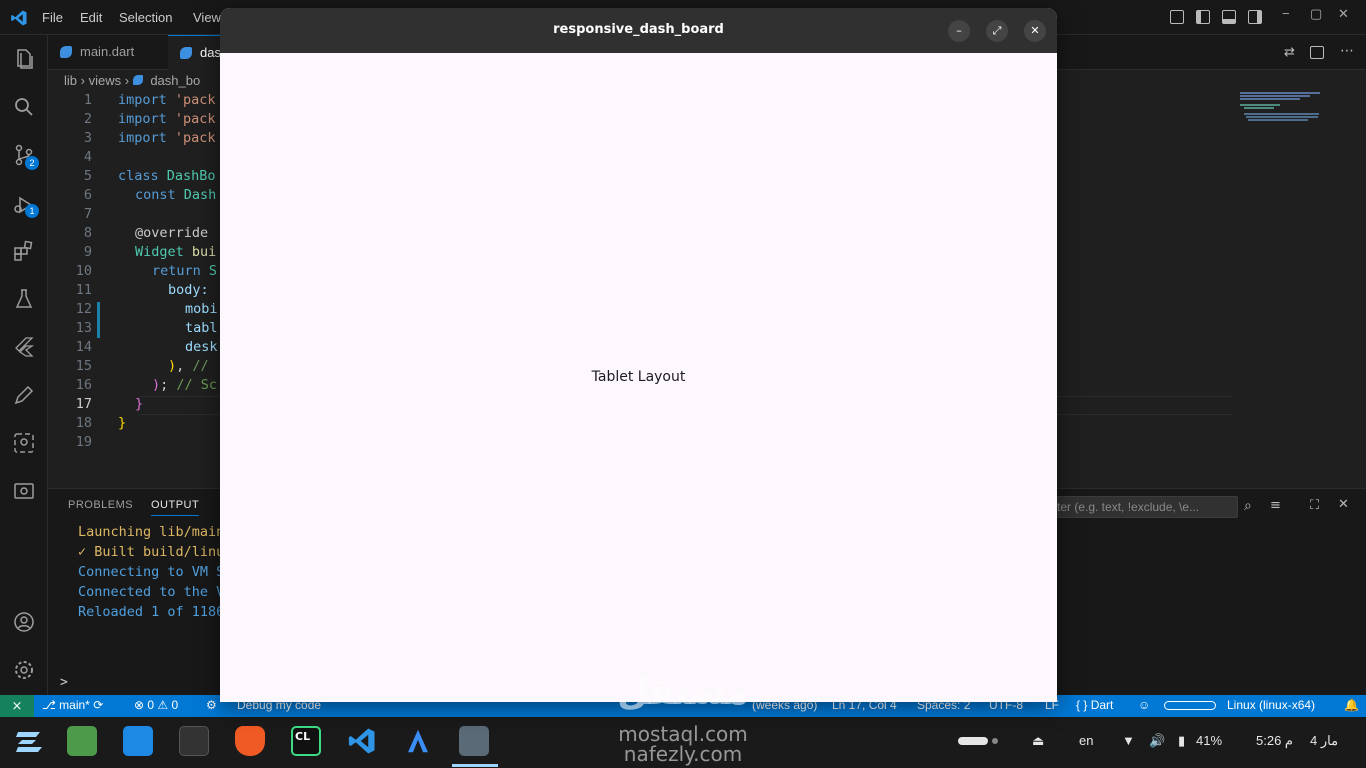 Image resolution: width=1366 pixels, height=768 pixels. What do you see at coordinates (995, 741) in the screenshot?
I see `workspace-dot` at bounding box center [995, 741].